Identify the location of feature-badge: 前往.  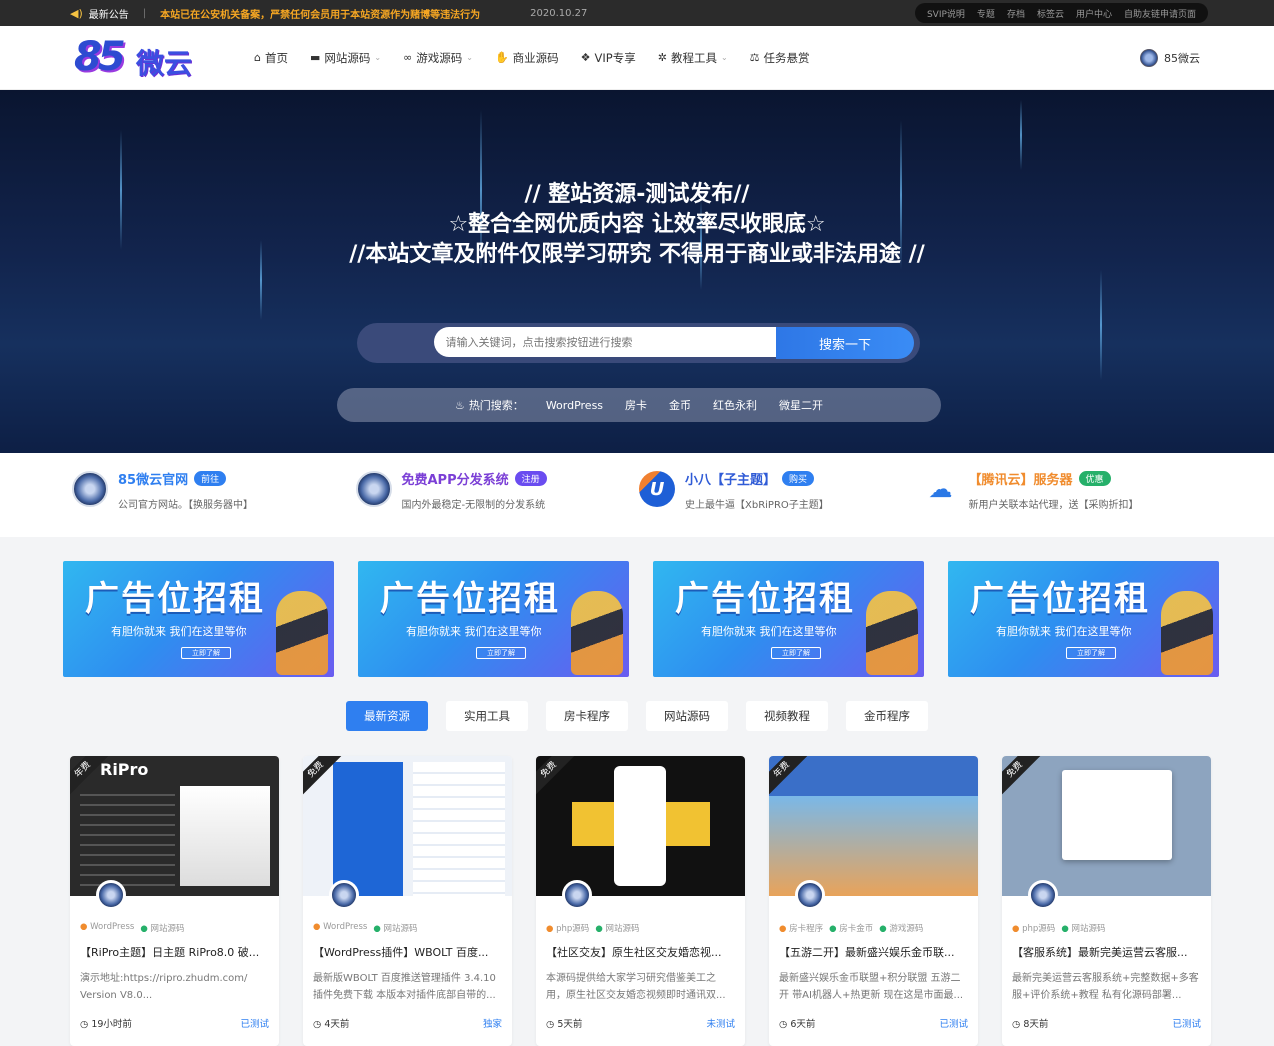
(210, 478).